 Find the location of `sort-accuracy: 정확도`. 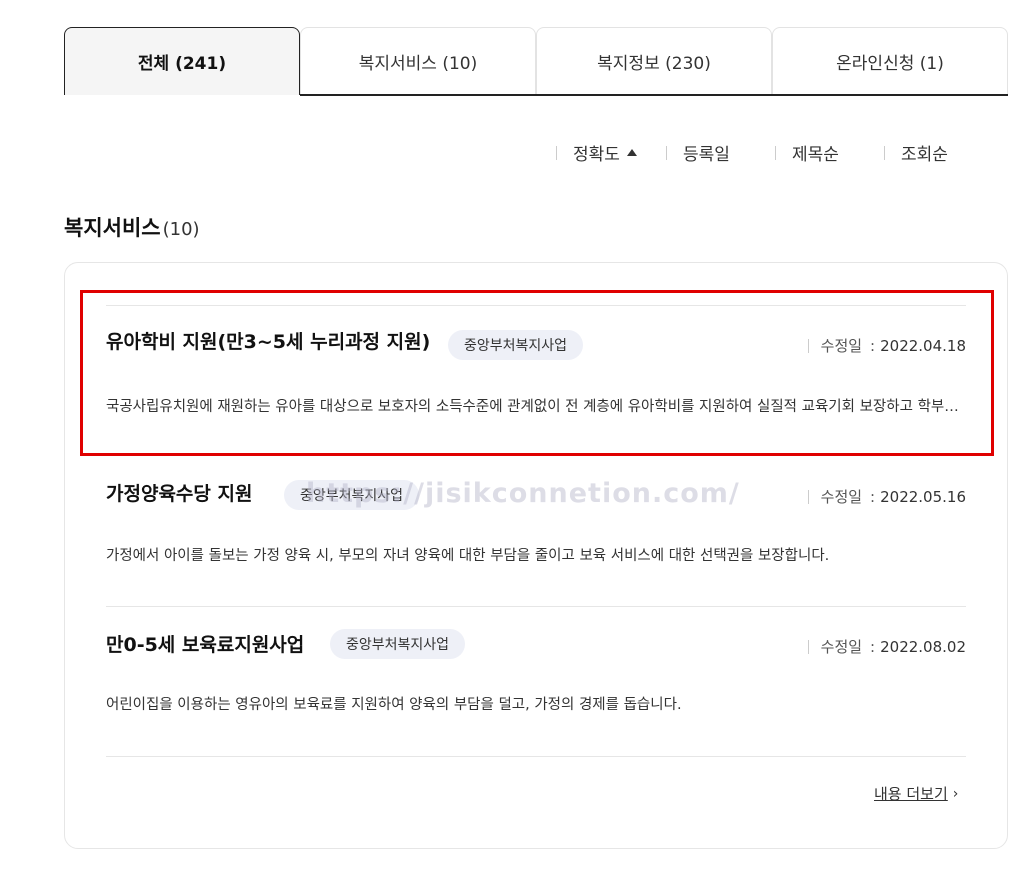

sort-accuracy: 정확도 is located at coordinates (596, 152).